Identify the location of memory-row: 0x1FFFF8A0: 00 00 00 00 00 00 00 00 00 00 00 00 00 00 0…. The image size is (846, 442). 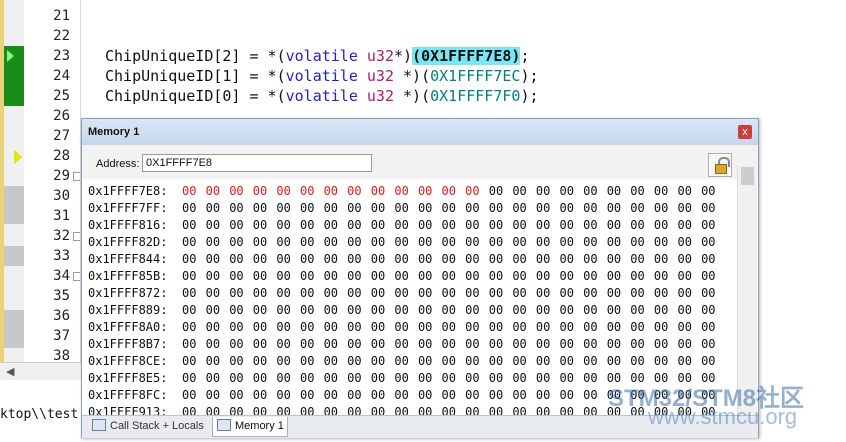
(406, 327).